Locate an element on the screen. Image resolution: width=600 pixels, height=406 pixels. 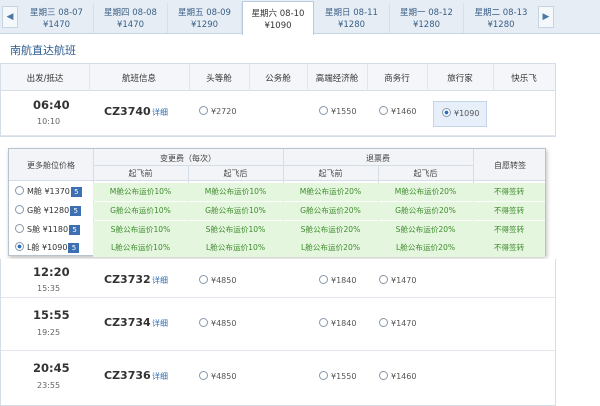
next-week-arrow-icon: ▶ is located at coordinates (546, 17).